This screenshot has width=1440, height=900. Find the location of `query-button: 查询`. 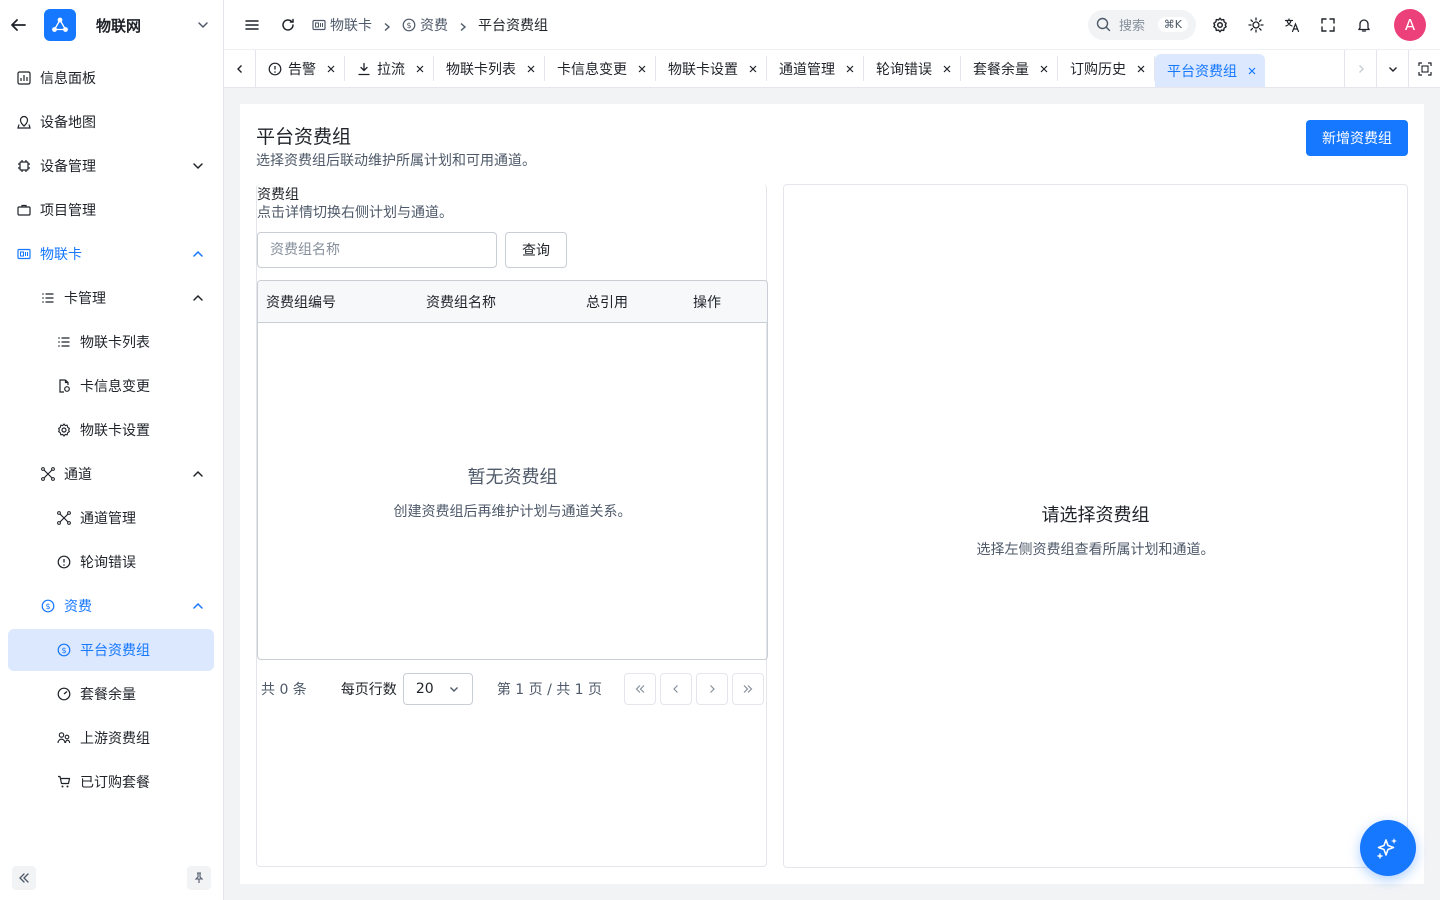

query-button: 查询 is located at coordinates (536, 250).